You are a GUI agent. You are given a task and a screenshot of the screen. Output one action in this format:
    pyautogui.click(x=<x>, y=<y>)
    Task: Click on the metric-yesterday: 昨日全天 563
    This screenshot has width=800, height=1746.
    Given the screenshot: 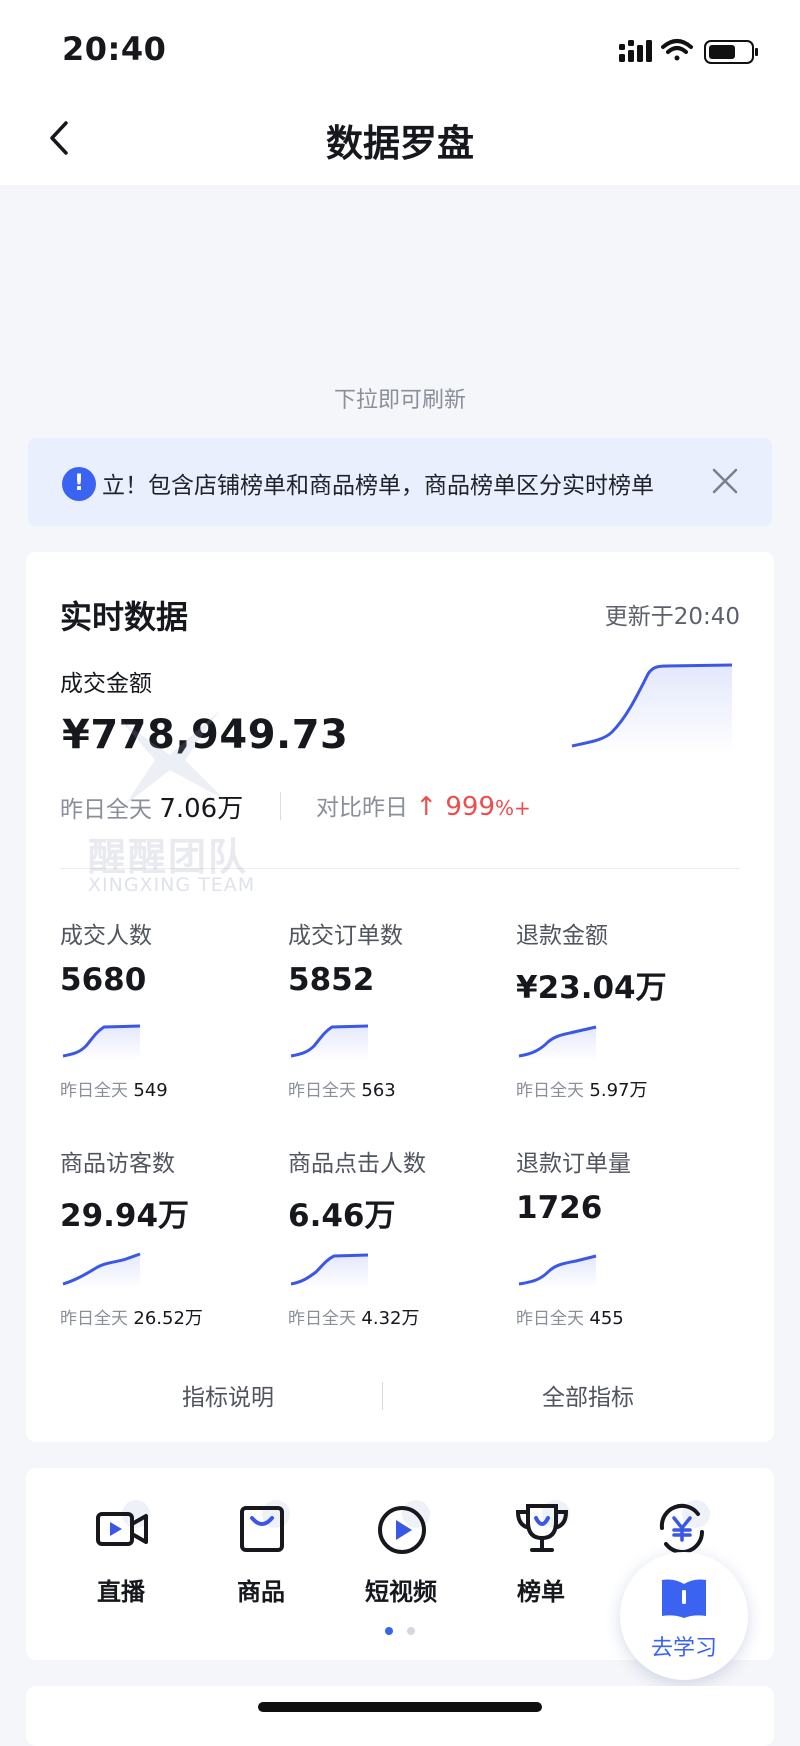 What is the action you would take?
    pyautogui.click(x=342, y=1090)
    